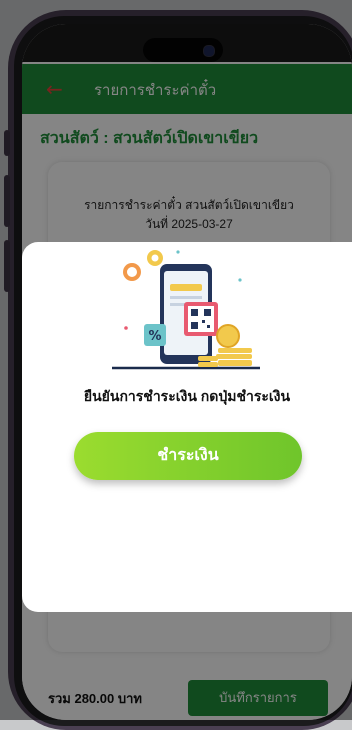 Image resolution: width=352 pixels, height=730 pixels. Describe the element at coordinates (132, 272) in the screenshot. I see `dollar-coin-icon-inner` at that location.